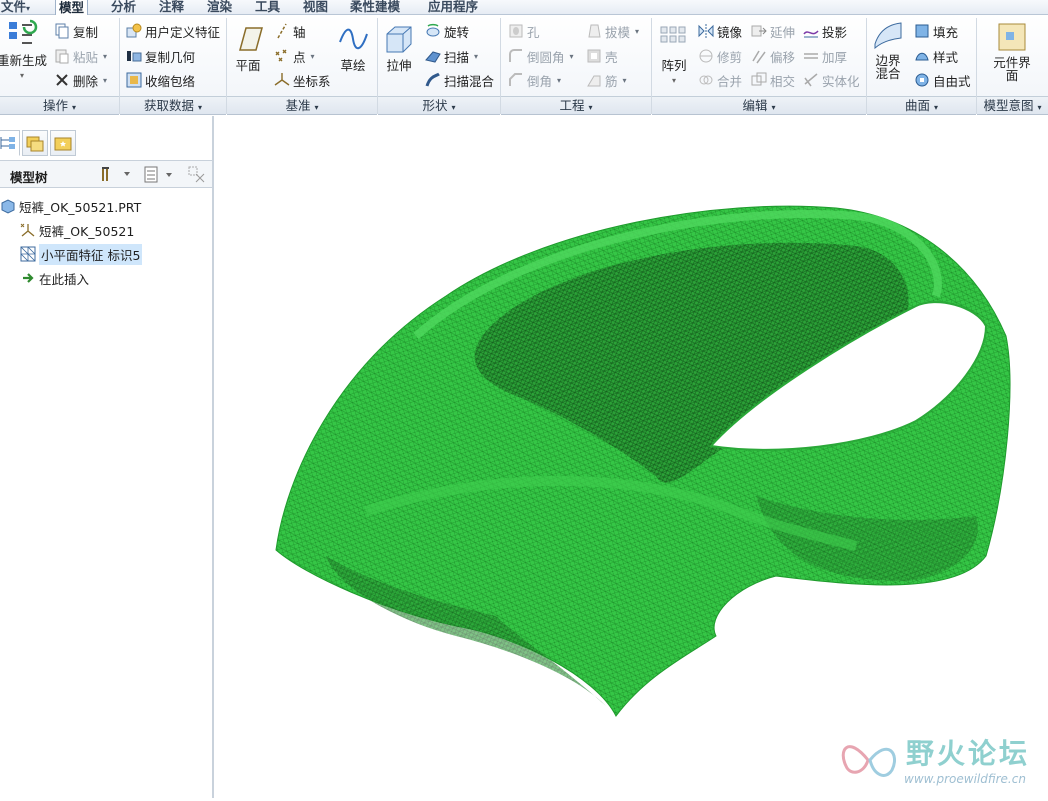 This screenshot has height=801, width=1048. What do you see at coordinates (10, 143) in the screenshot?
I see `model-tree-tab` at bounding box center [10, 143].